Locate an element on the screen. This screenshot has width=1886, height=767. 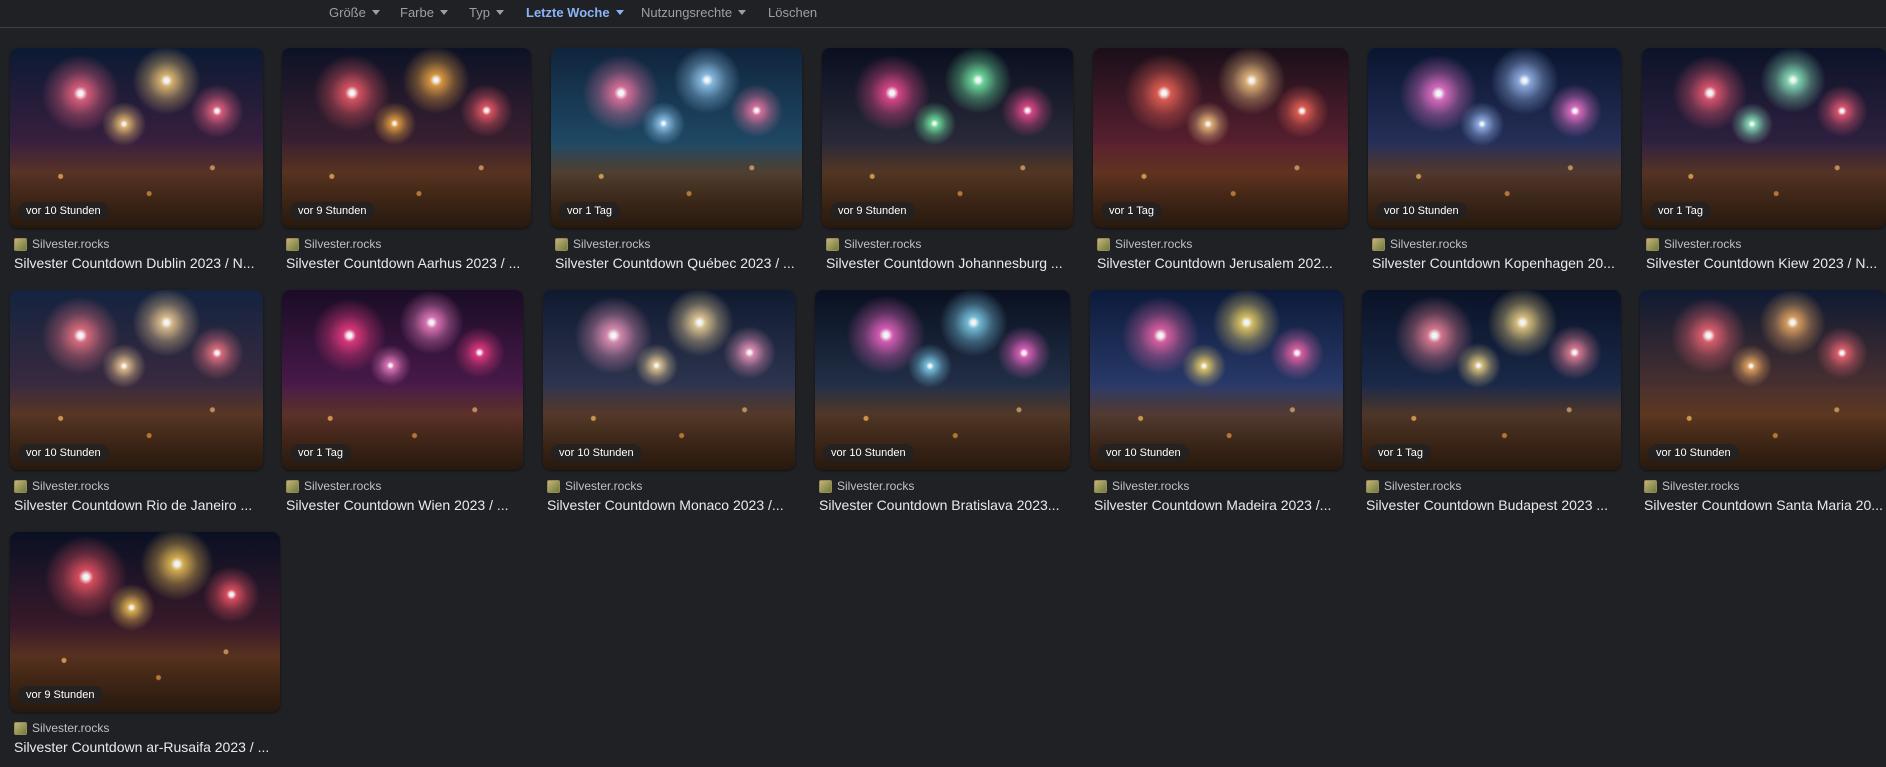
filter-clear: Löschen is located at coordinates (792, 12).